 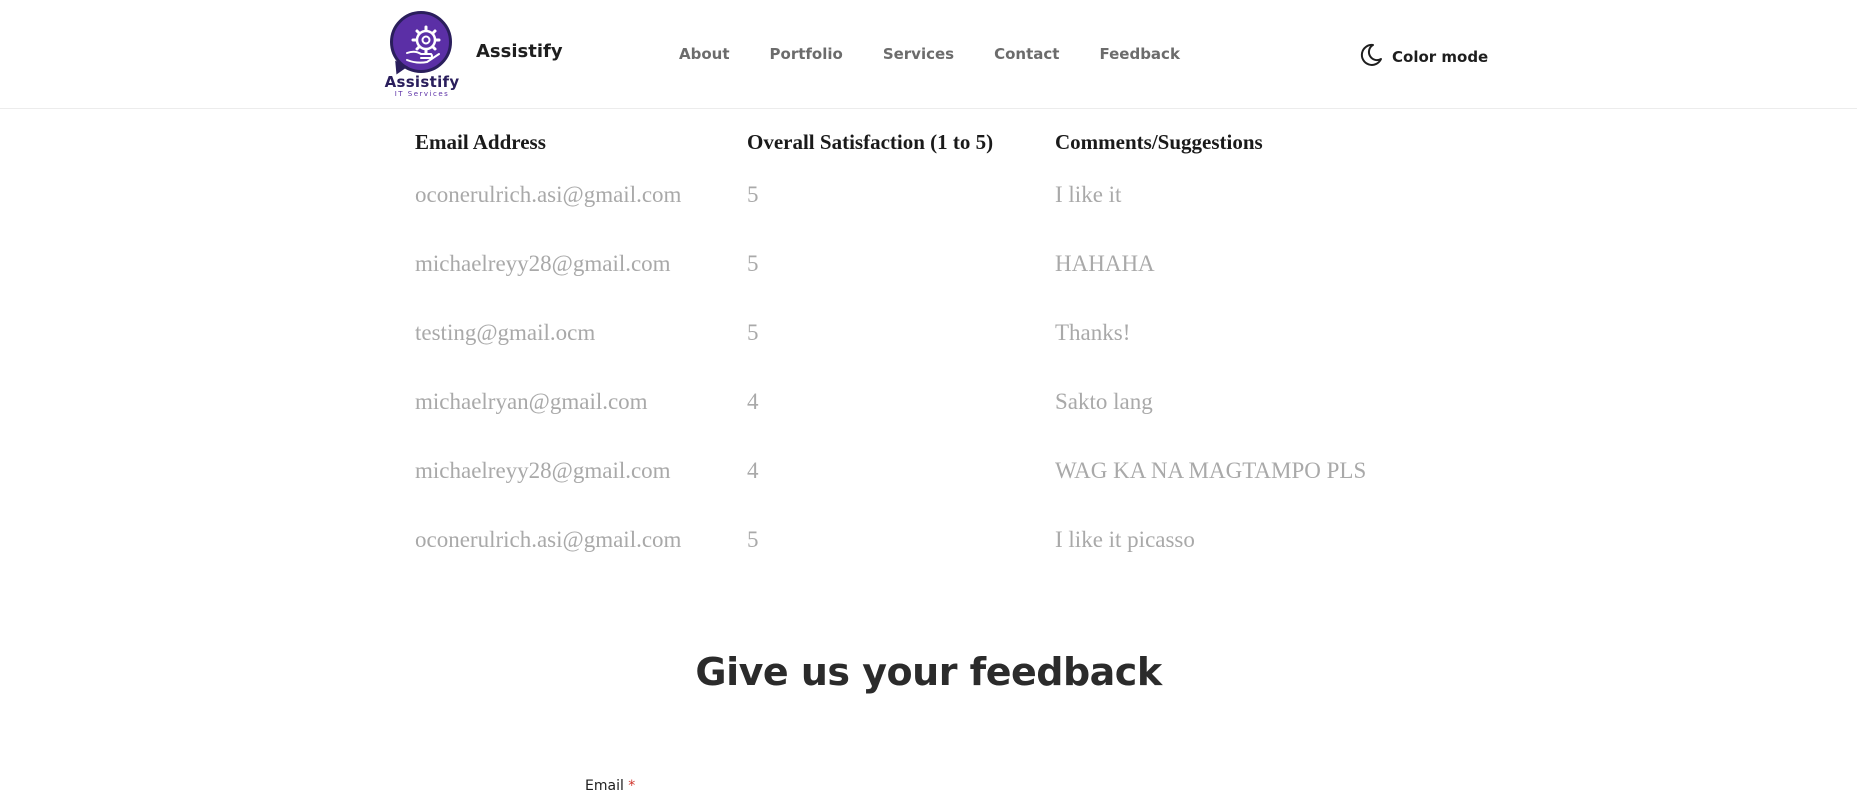 I want to click on email-label-text: Email, so click(x=604, y=786).